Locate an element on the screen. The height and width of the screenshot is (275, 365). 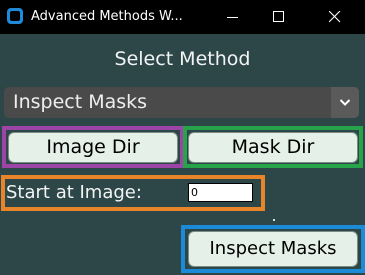
inspect-masks-button: Inspect Masks is located at coordinates (273, 249).